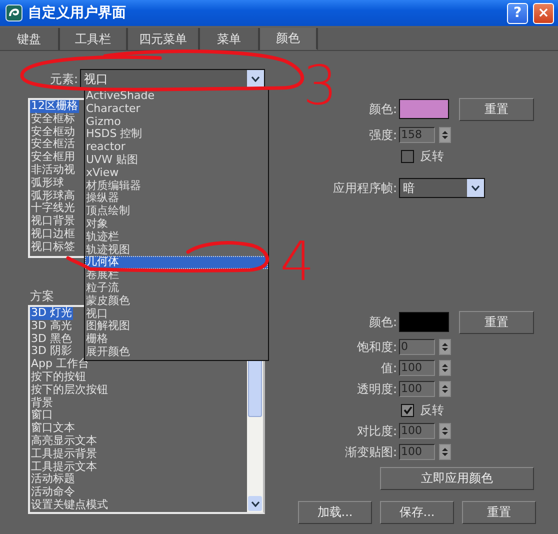 This screenshot has width=558, height=534. What do you see at coordinates (176, 314) in the screenshot?
I see `dropdown-option: 视口` at bounding box center [176, 314].